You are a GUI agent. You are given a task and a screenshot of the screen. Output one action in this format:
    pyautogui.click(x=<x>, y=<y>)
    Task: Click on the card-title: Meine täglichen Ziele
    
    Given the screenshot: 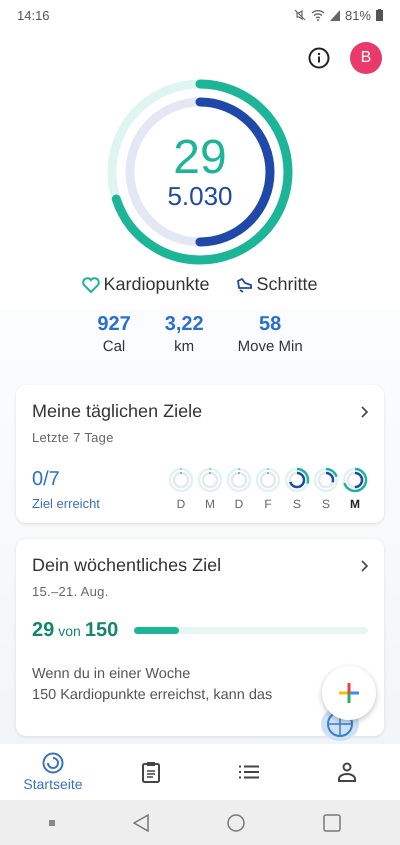 What is the action you would take?
    pyautogui.click(x=117, y=411)
    